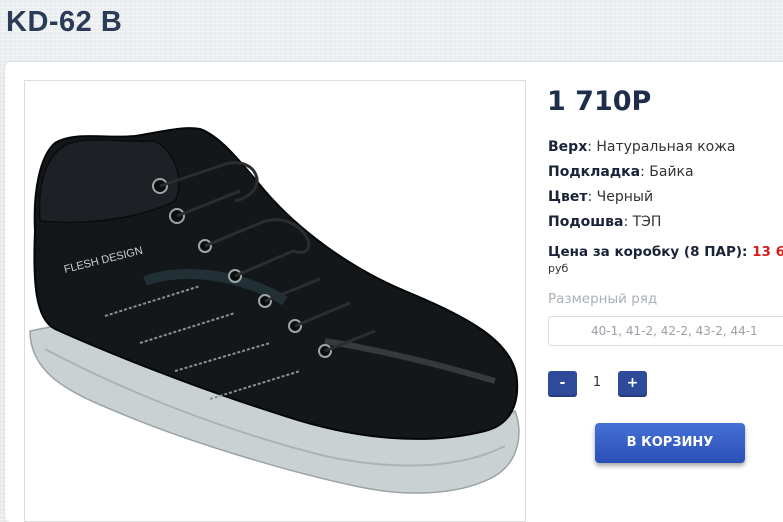 This screenshot has height=522, width=783. I want to click on qty-plus-button: +, so click(632, 384).